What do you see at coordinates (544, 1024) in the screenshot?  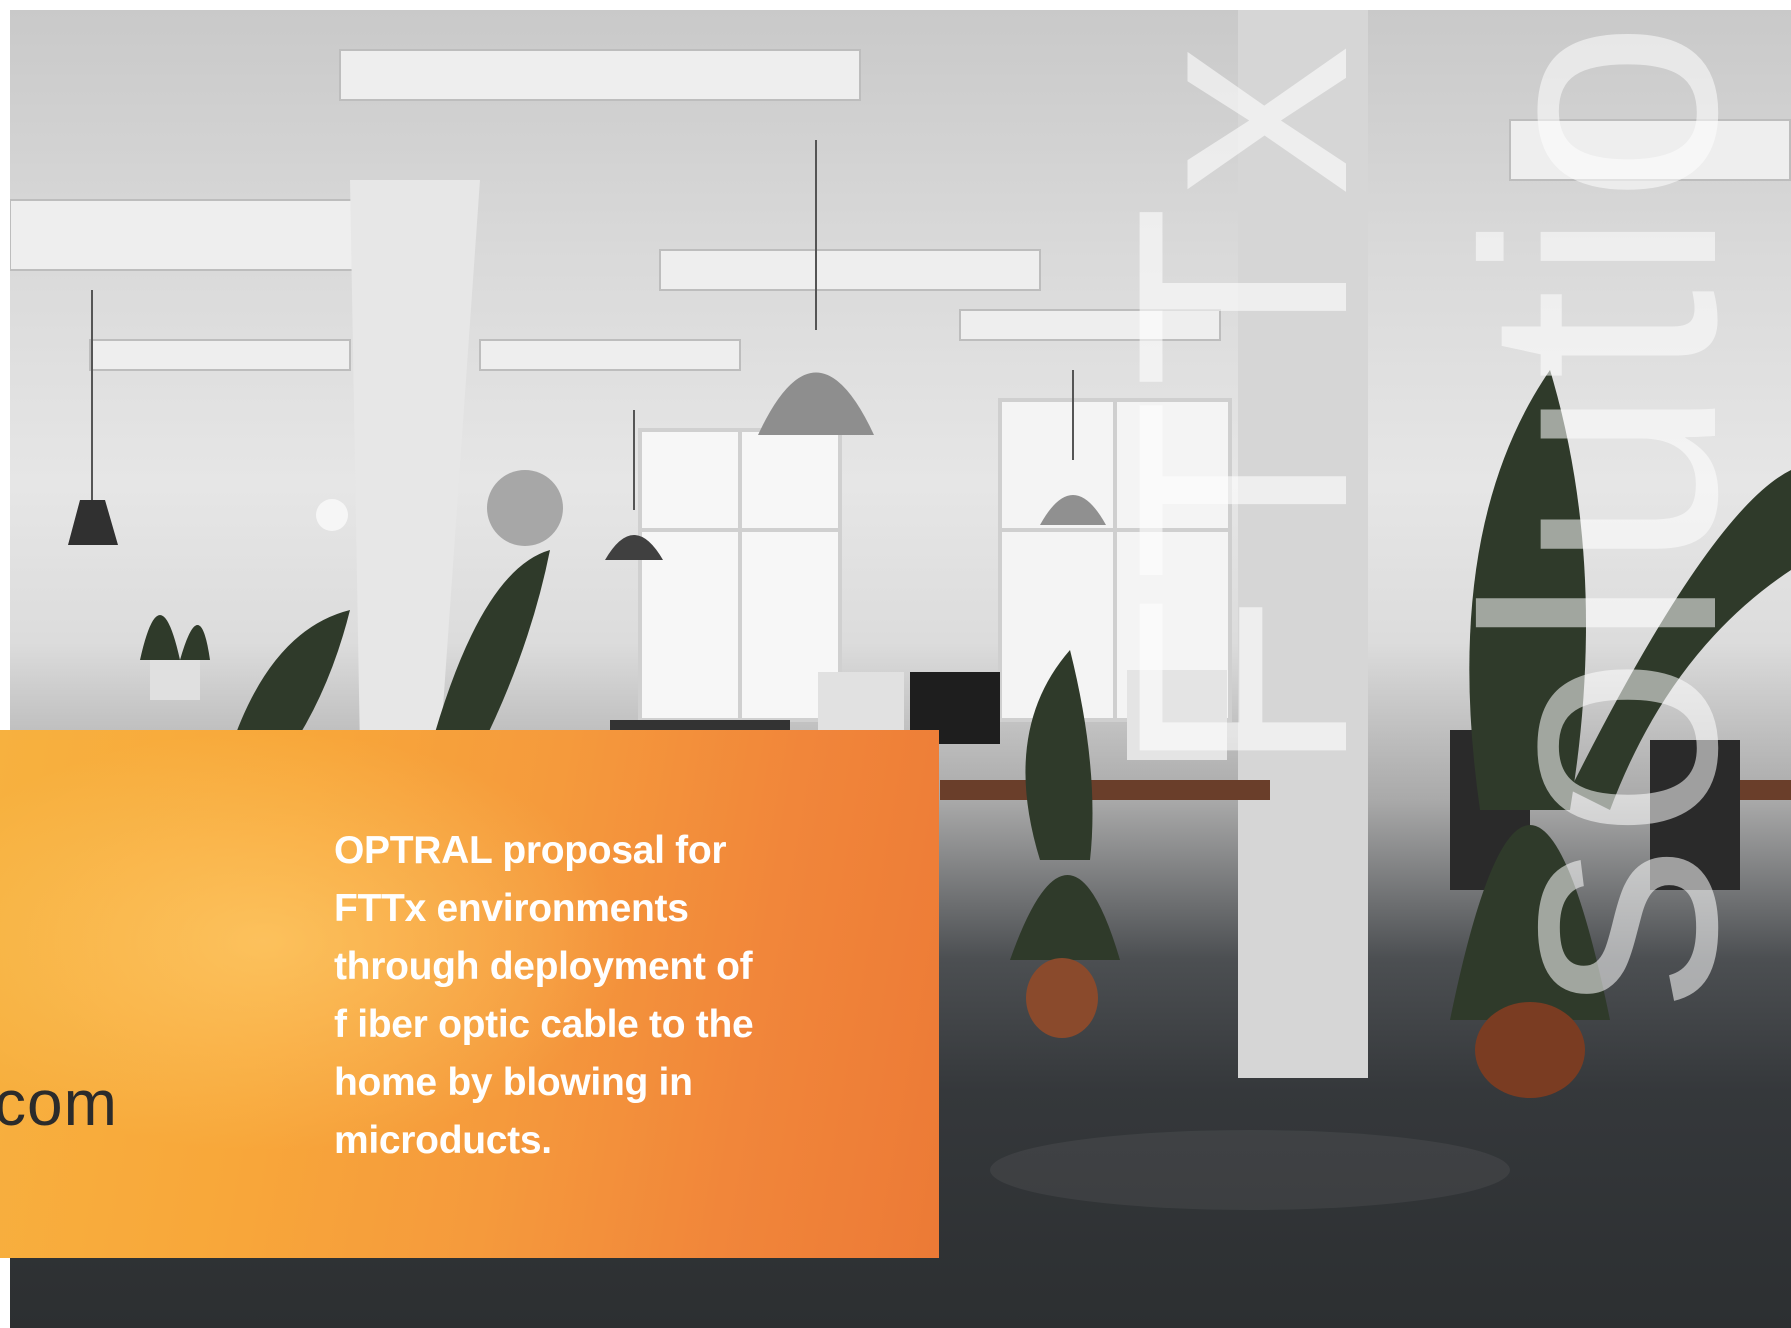 I see `description-line: f iber optic cable to the` at bounding box center [544, 1024].